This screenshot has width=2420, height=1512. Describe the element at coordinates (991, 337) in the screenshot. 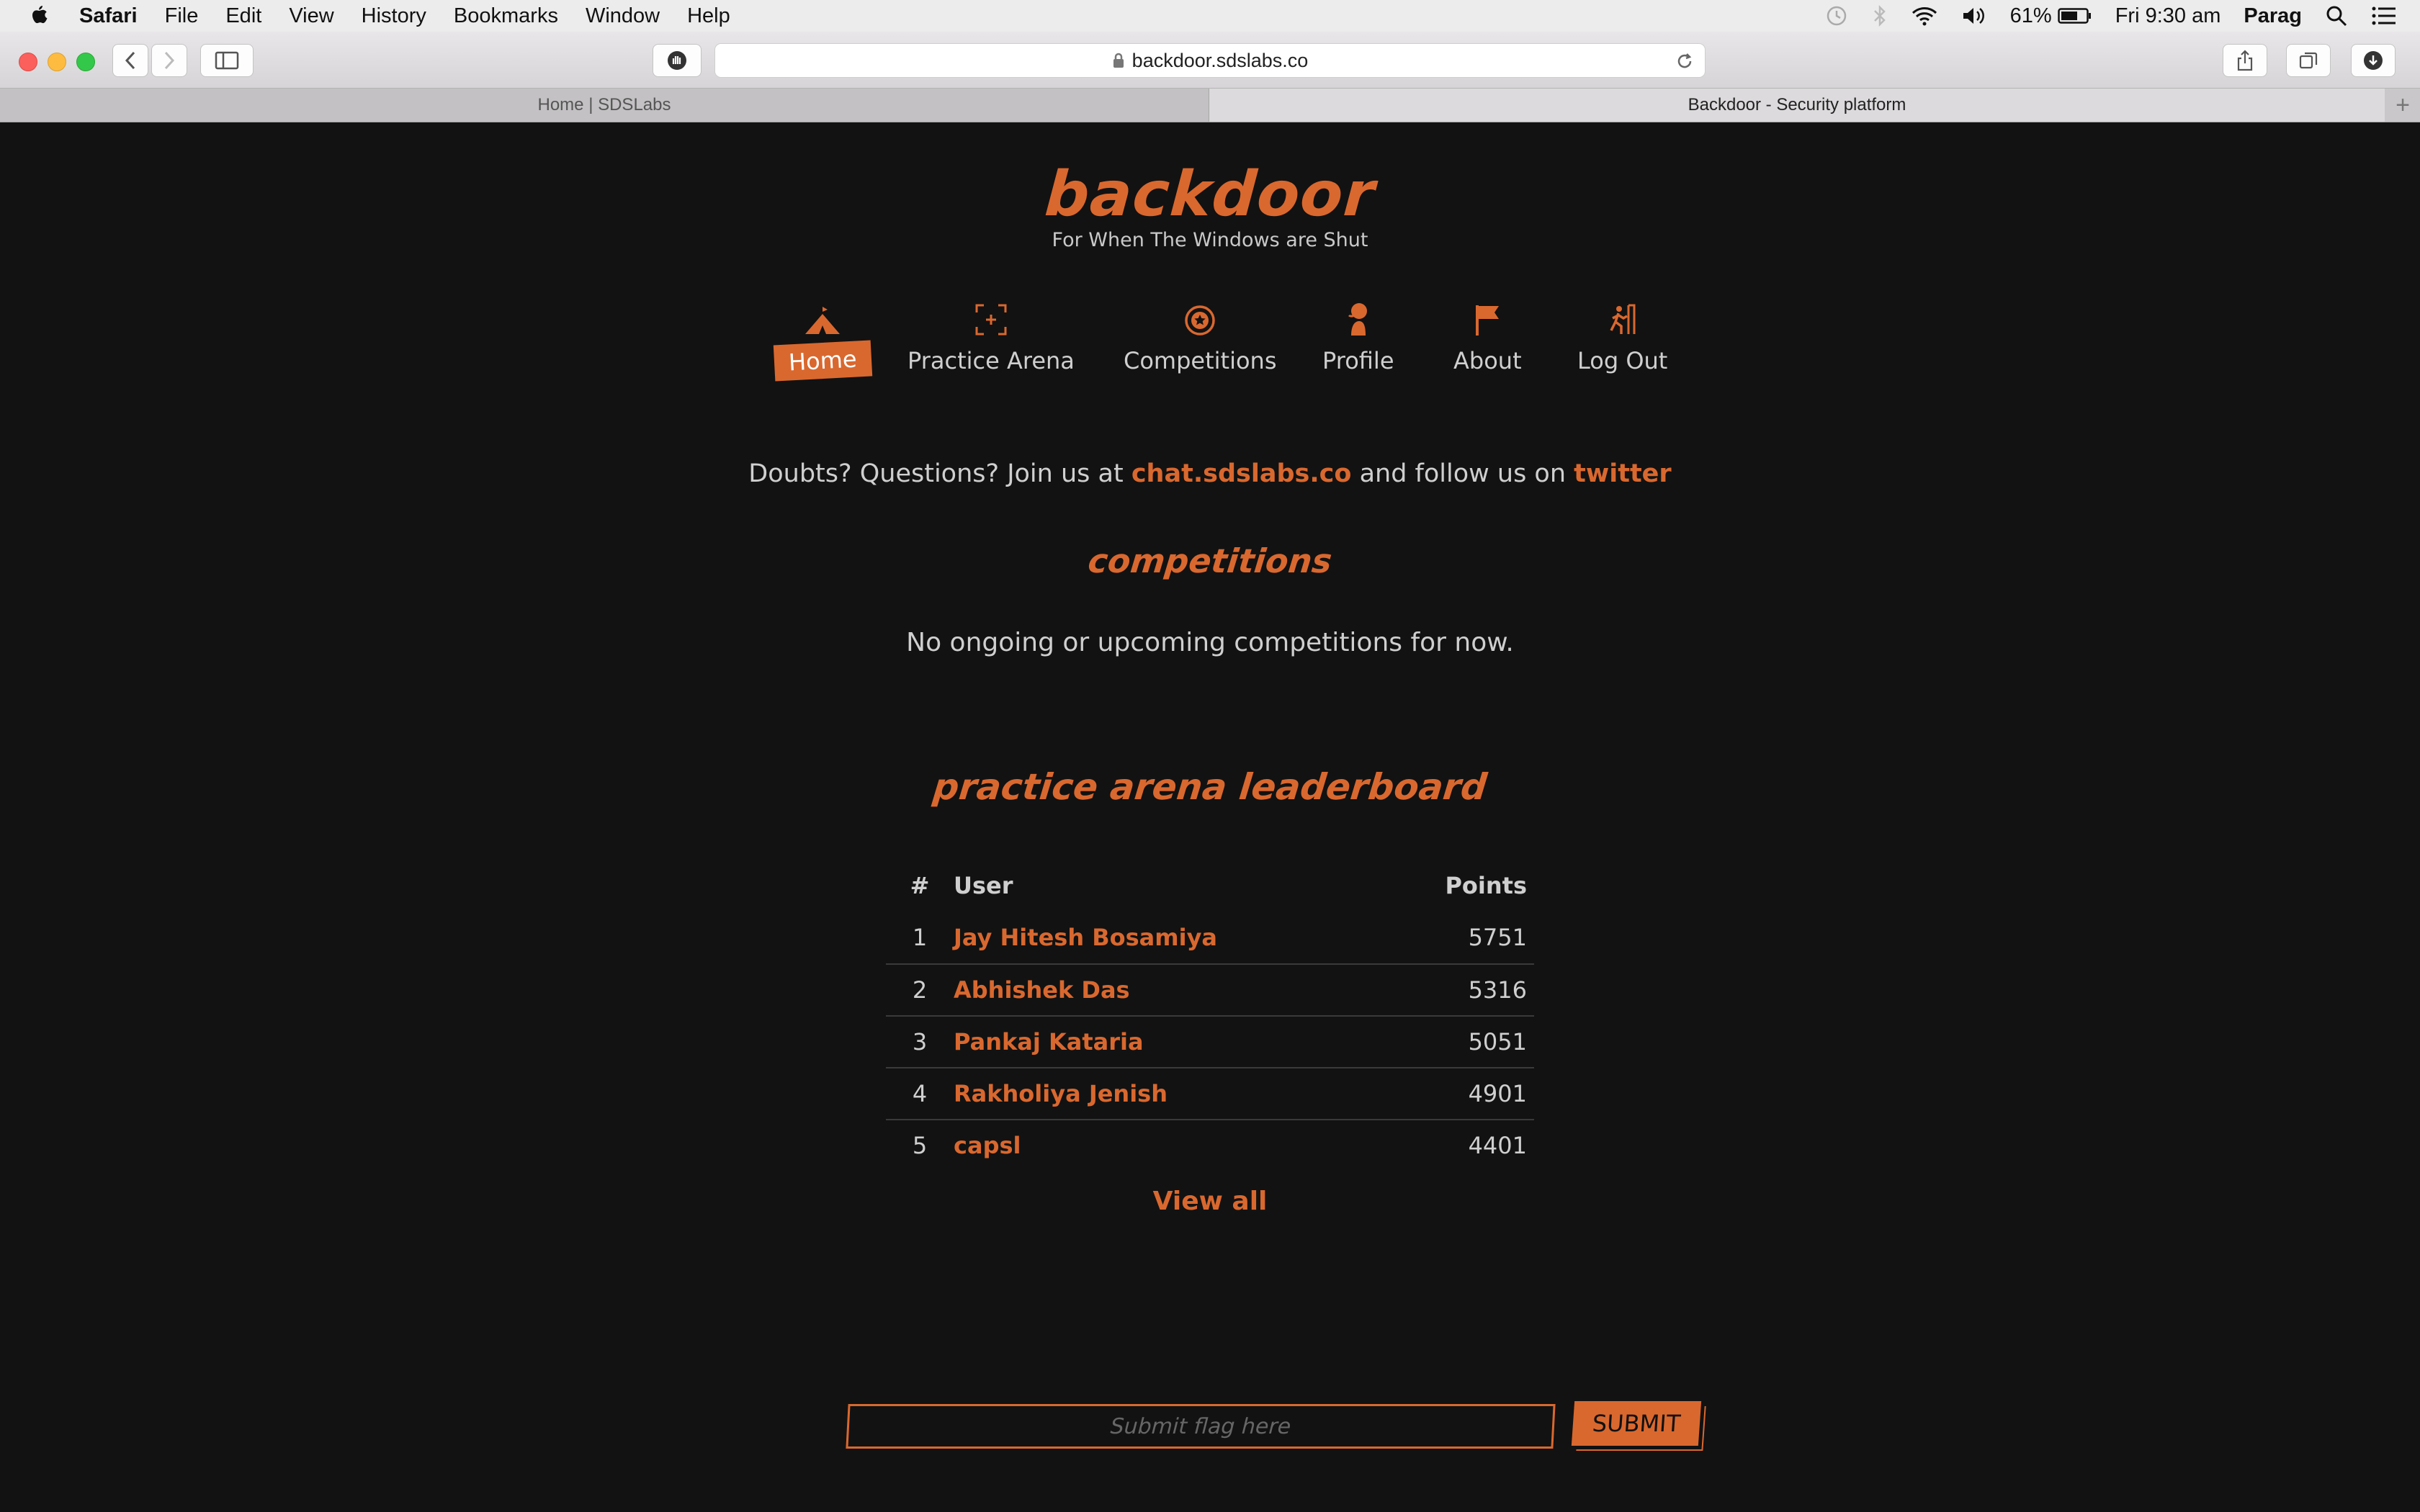

I see `nav-practice-arena: Practice Arena` at that location.